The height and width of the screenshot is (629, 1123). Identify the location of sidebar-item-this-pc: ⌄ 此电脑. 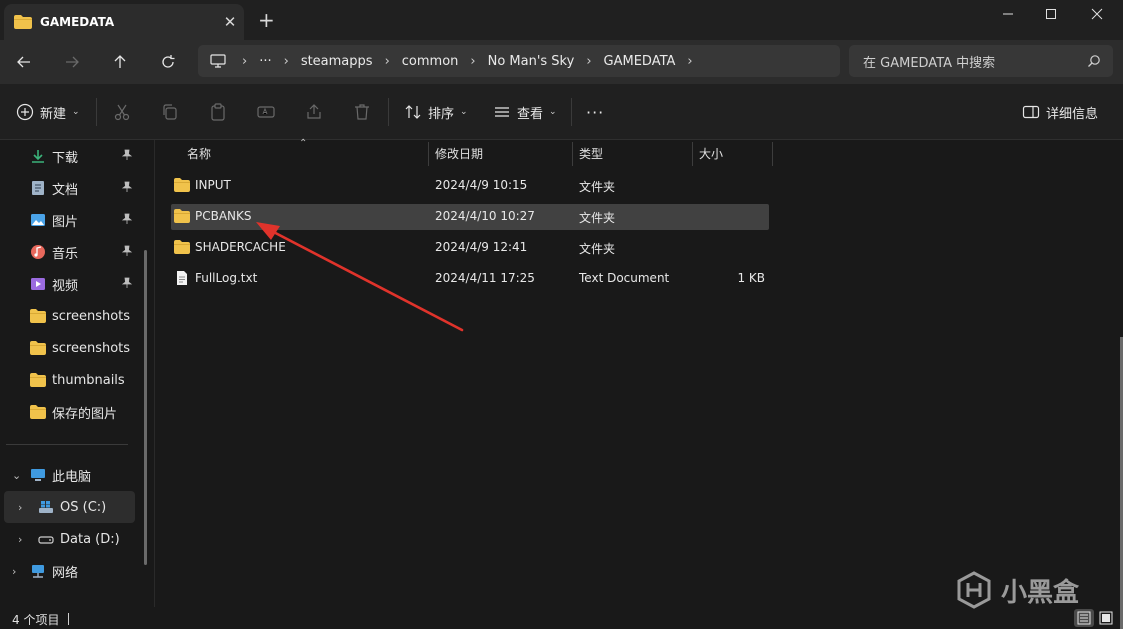
(74, 475).